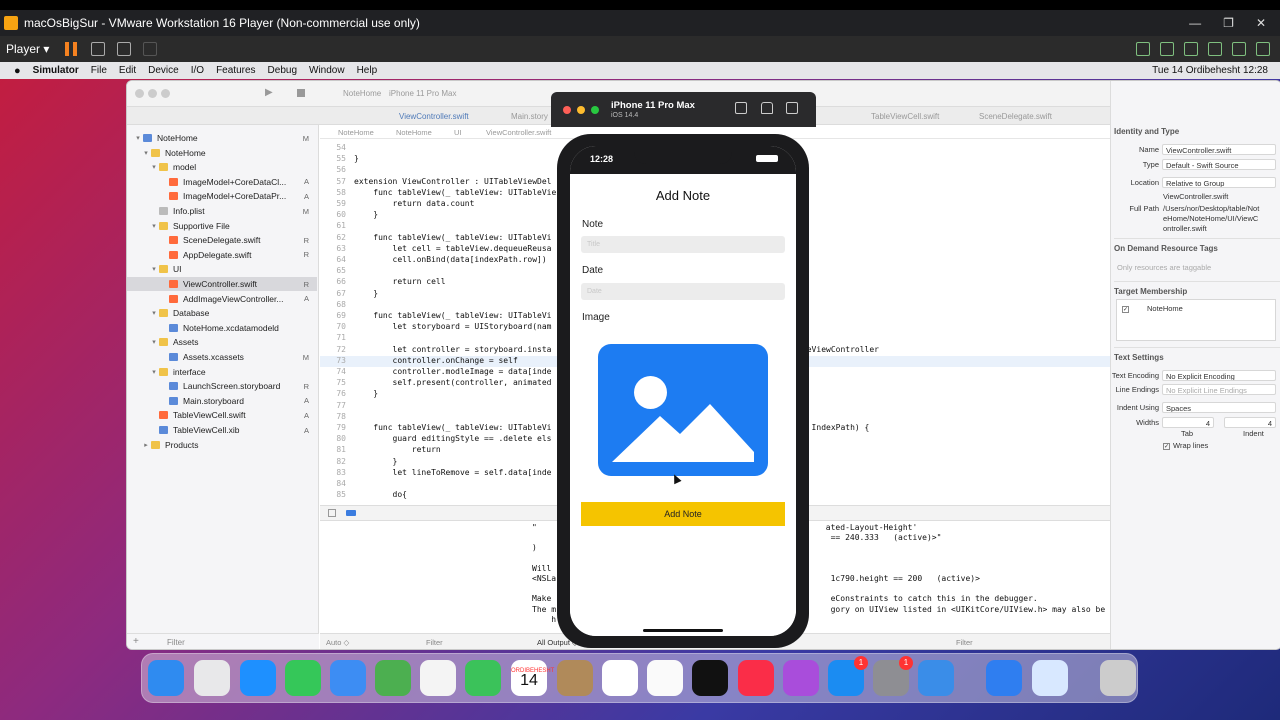 The height and width of the screenshot is (720, 1280). What do you see at coordinates (222, 357) in the screenshot?
I see `navigator-item: Assets.xcassets M` at bounding box center [222, 357].